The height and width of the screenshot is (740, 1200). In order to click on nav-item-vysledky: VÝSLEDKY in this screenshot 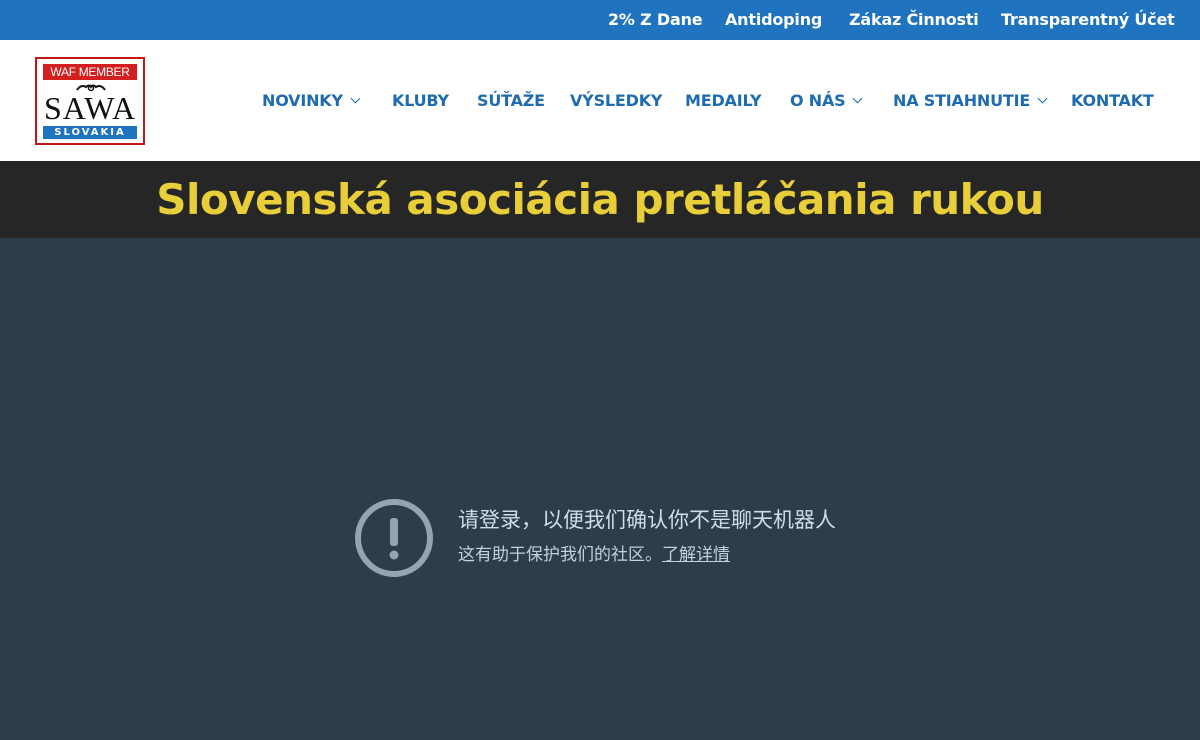, I will do `click(616, 100)`.